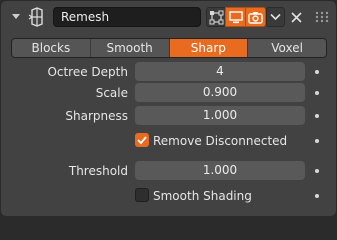 Image resolution: width=337 pixels, height=240 pixels. Describe the element at coordinates (142, 195) in the screenshot. I see `smooth-shading-checkbox` at that location.